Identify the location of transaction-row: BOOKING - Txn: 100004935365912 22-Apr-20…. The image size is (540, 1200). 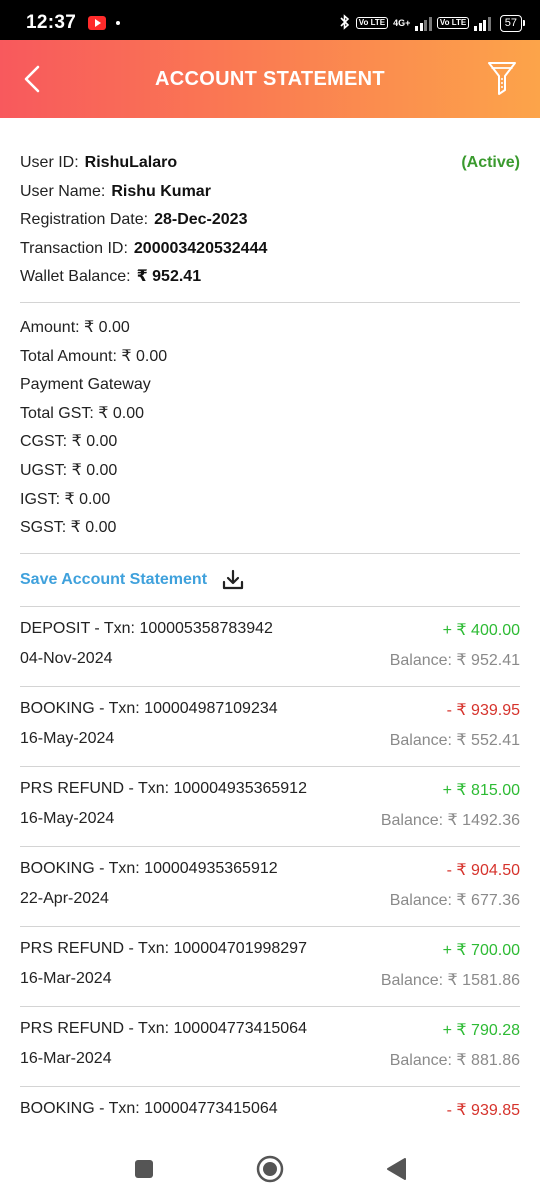
(270, 885).